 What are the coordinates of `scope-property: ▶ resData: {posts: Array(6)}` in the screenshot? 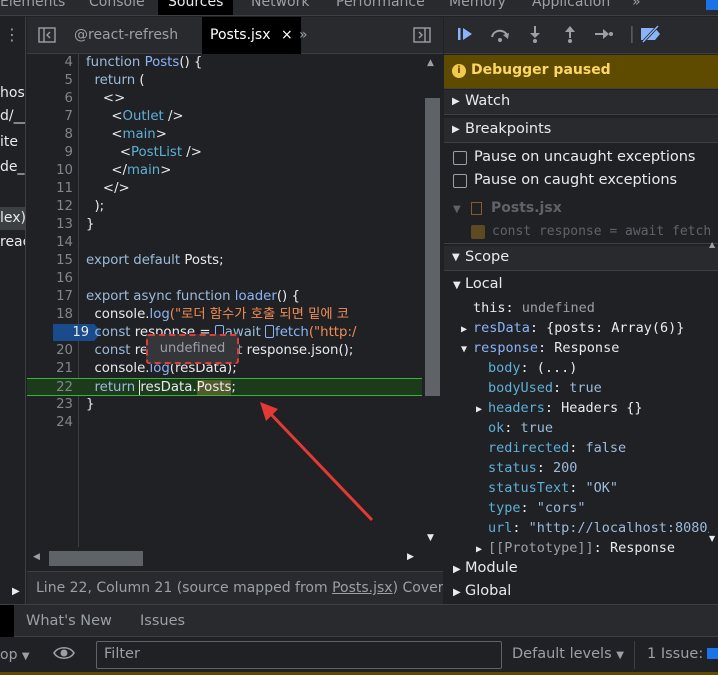 It's located at (572, 328).